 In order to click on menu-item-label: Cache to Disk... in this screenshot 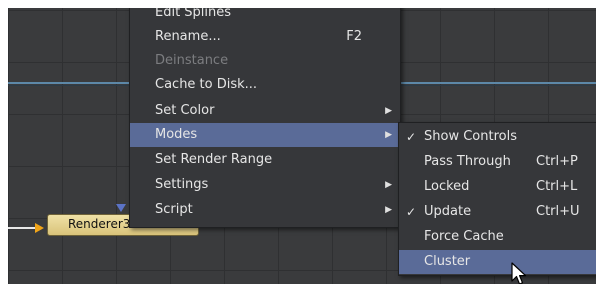, I will do `click(206, 84)`.